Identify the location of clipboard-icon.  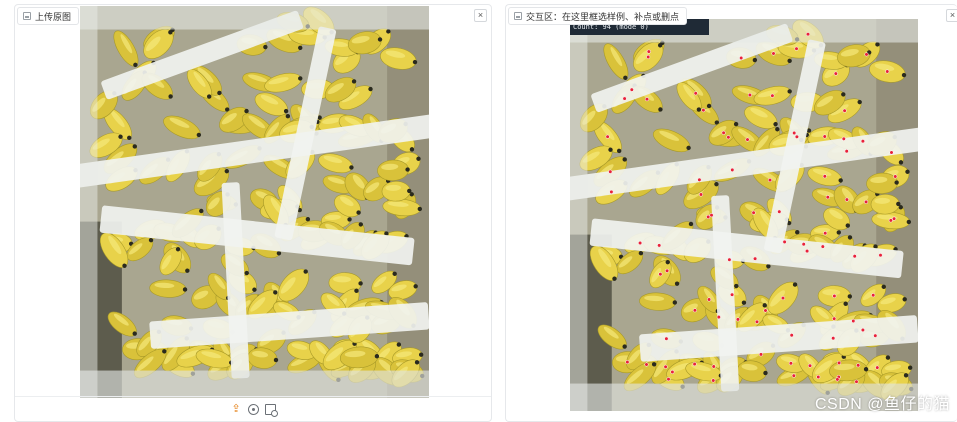
(271, 410).